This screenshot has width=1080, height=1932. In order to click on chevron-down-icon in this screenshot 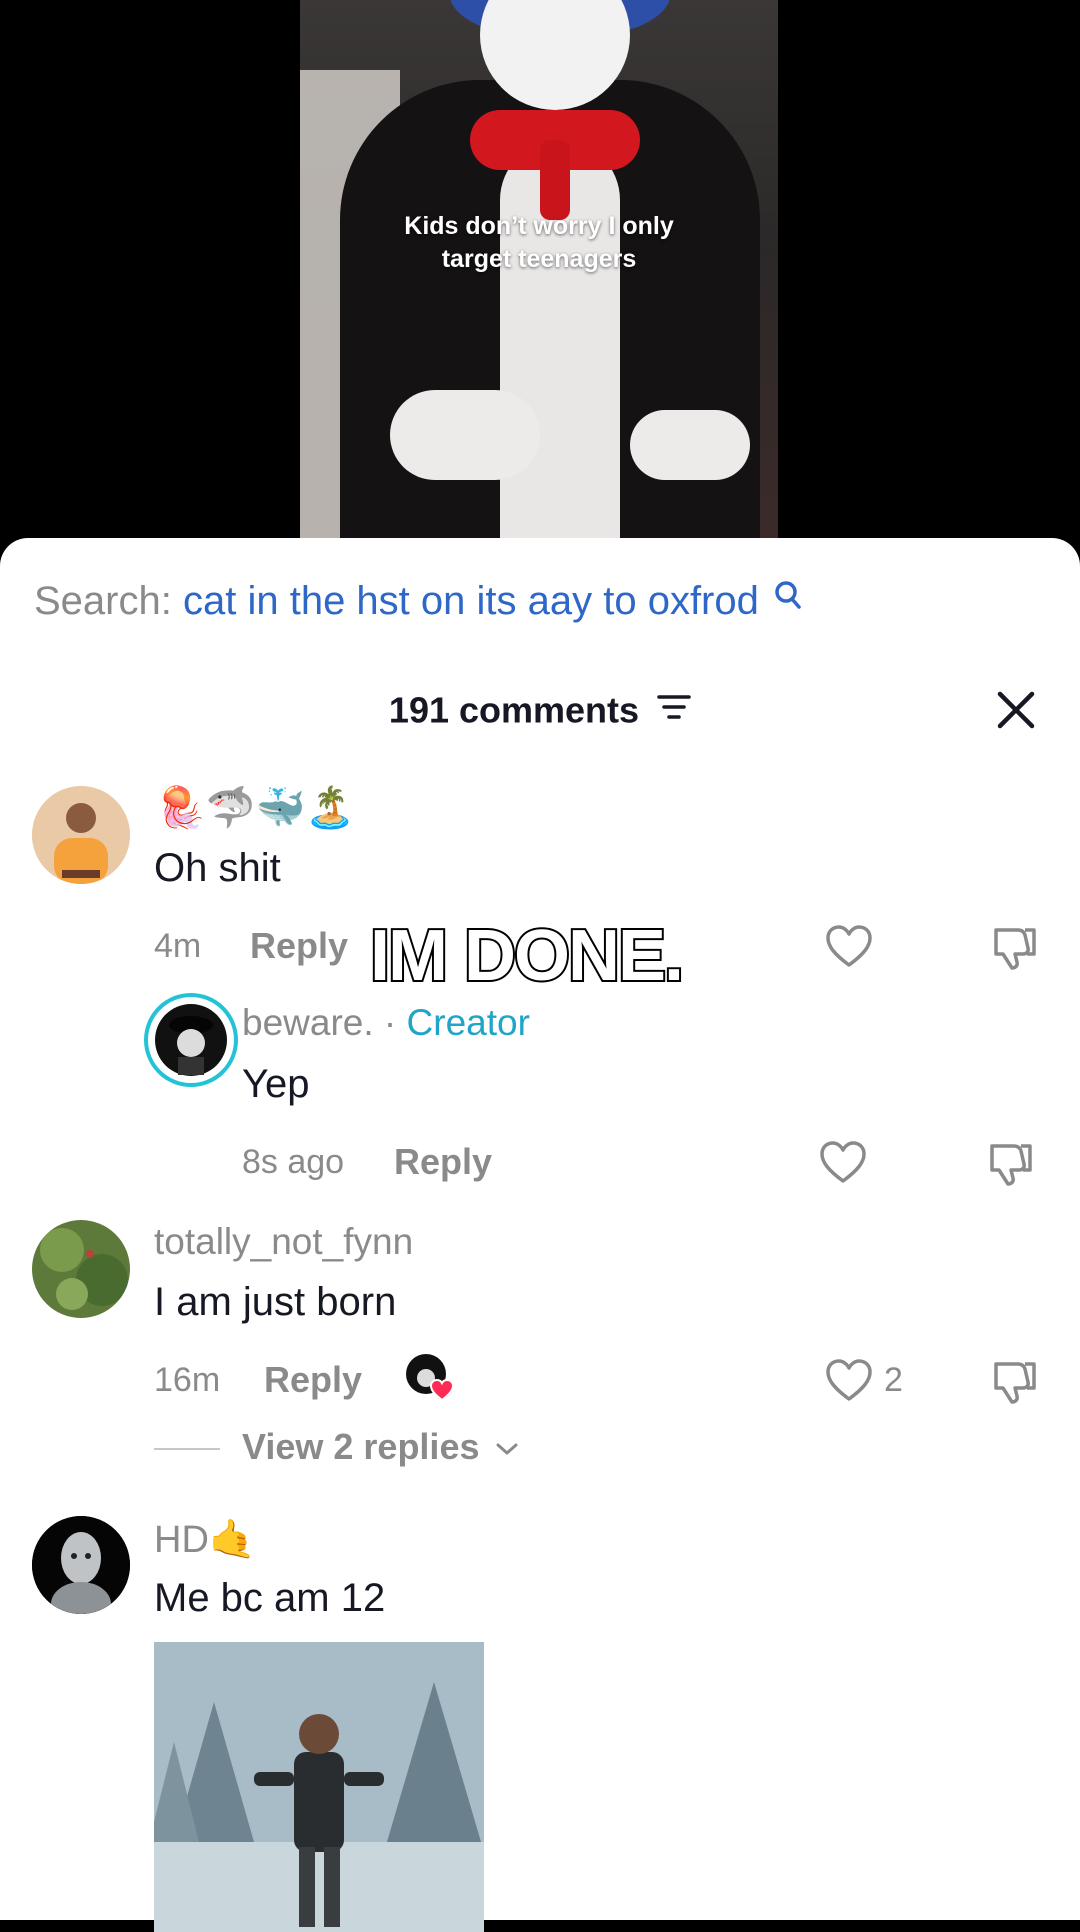, I will do `click(506, 1449)`.